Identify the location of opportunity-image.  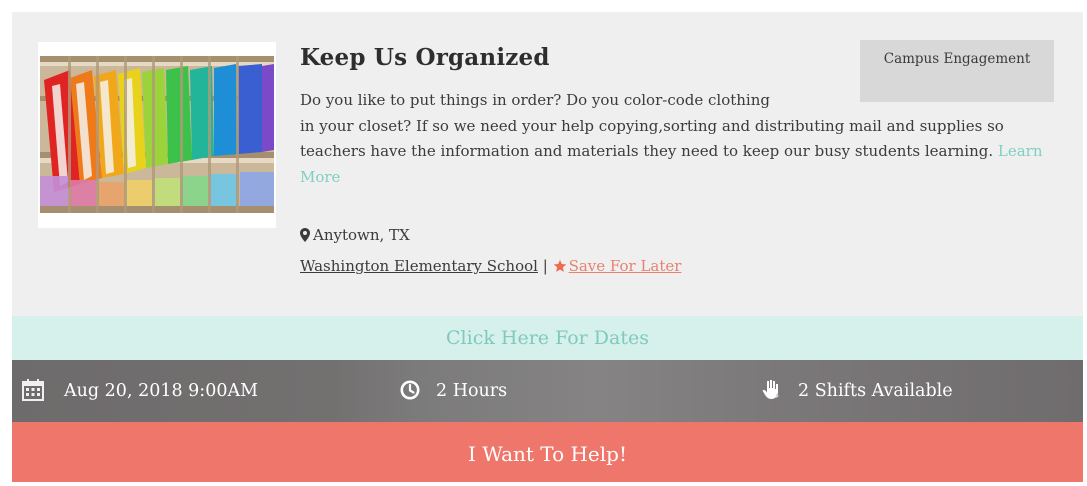
(157, 135).